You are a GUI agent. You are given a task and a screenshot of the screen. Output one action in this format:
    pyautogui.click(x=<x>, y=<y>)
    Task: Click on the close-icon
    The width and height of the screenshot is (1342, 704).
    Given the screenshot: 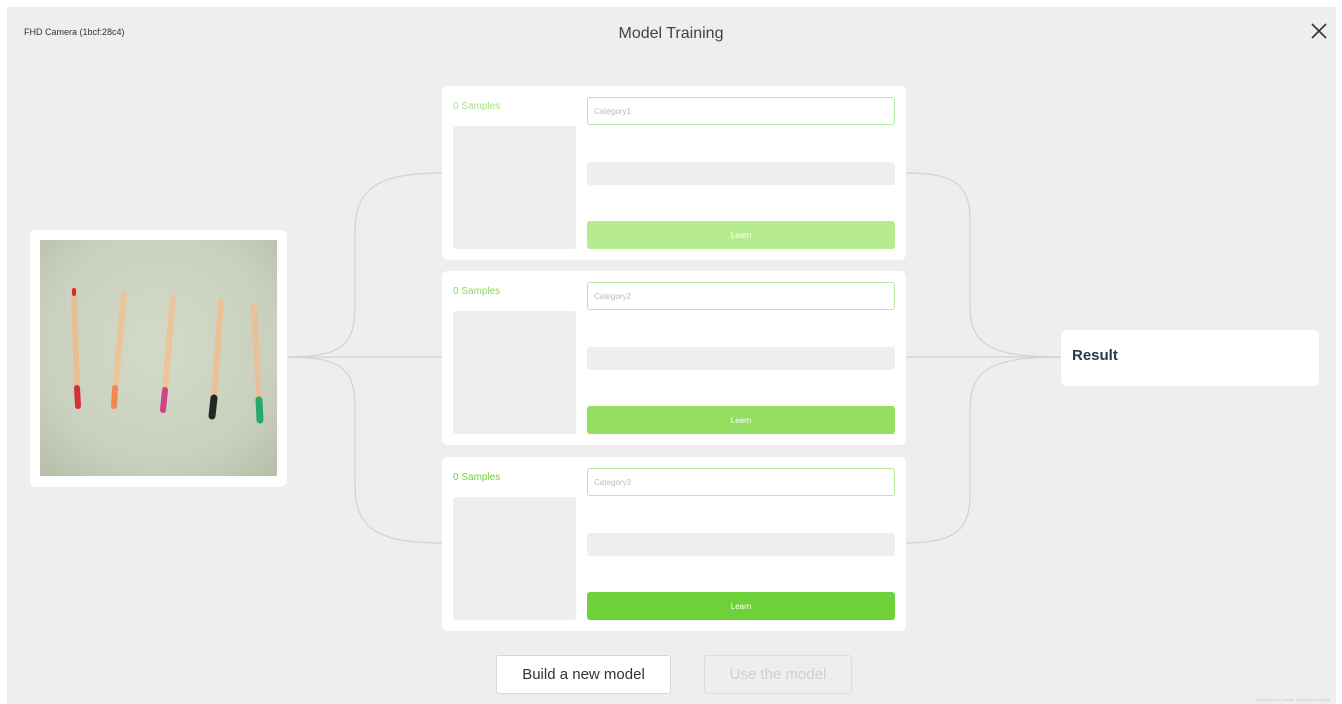 What is the action you would take?
    pyautogui.click(x=1319, y=31)
    